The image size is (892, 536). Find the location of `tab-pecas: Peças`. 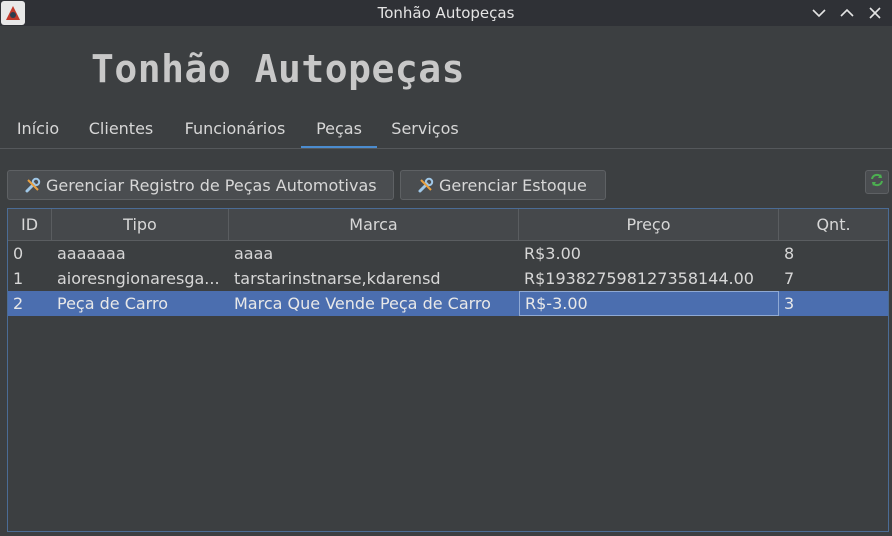

tab-pecas: Peças is located at coordinates (339, 130).